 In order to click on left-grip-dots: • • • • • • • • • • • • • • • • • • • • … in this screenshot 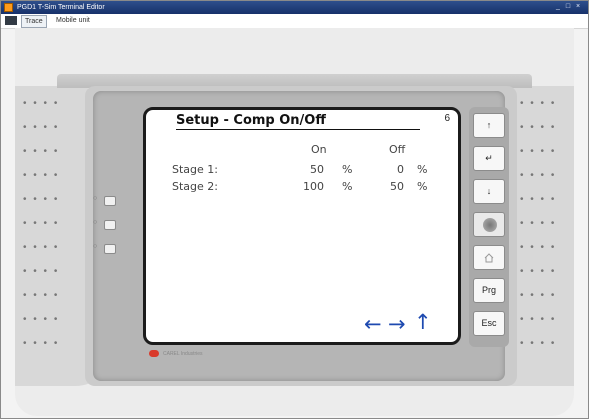, I will do `click(41, 223)`.